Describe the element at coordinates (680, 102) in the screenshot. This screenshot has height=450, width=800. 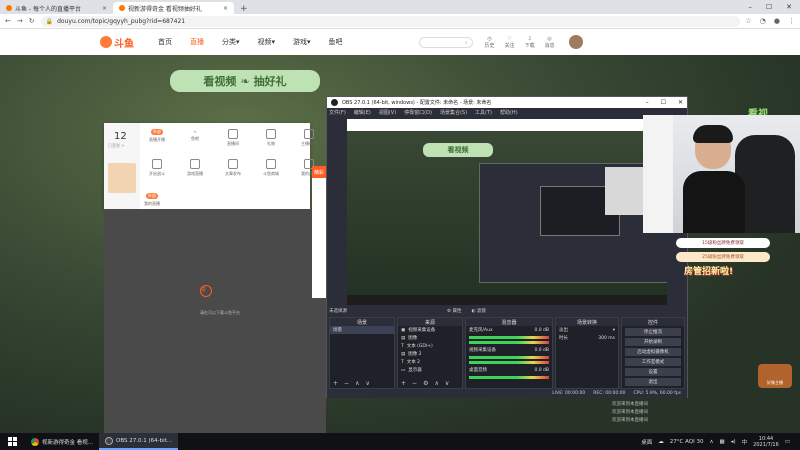
I see `obs-close-icon: ✕` at that location.